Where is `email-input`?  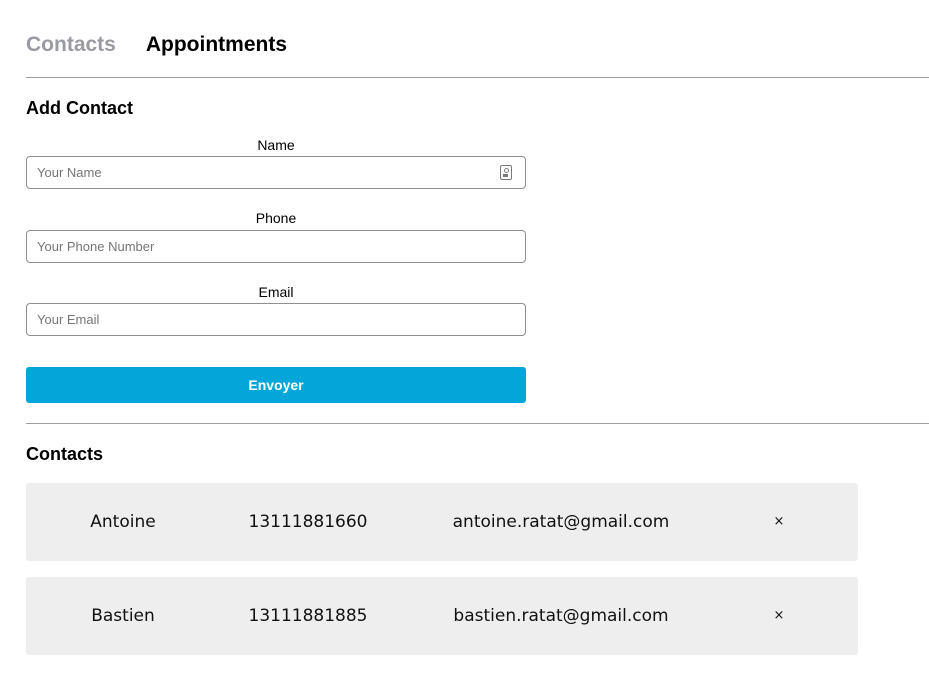 email-input is located at coordinates (276, 319).